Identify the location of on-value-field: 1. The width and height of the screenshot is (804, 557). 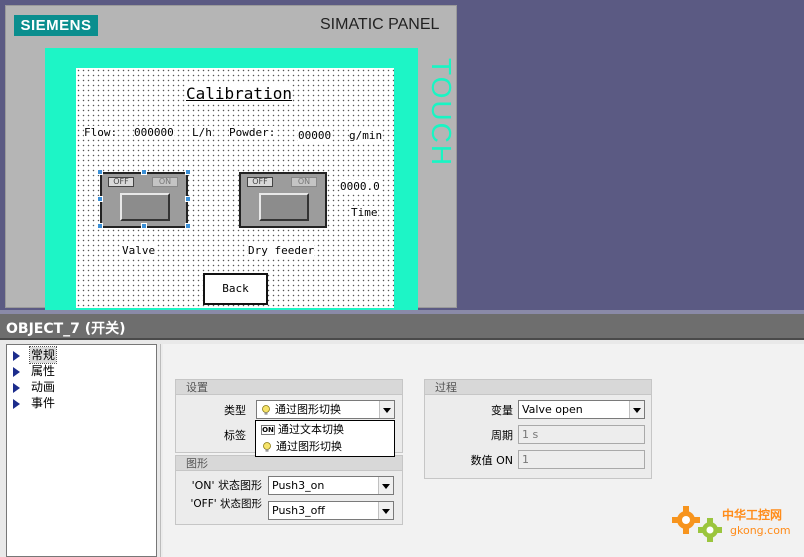
(581, 459).